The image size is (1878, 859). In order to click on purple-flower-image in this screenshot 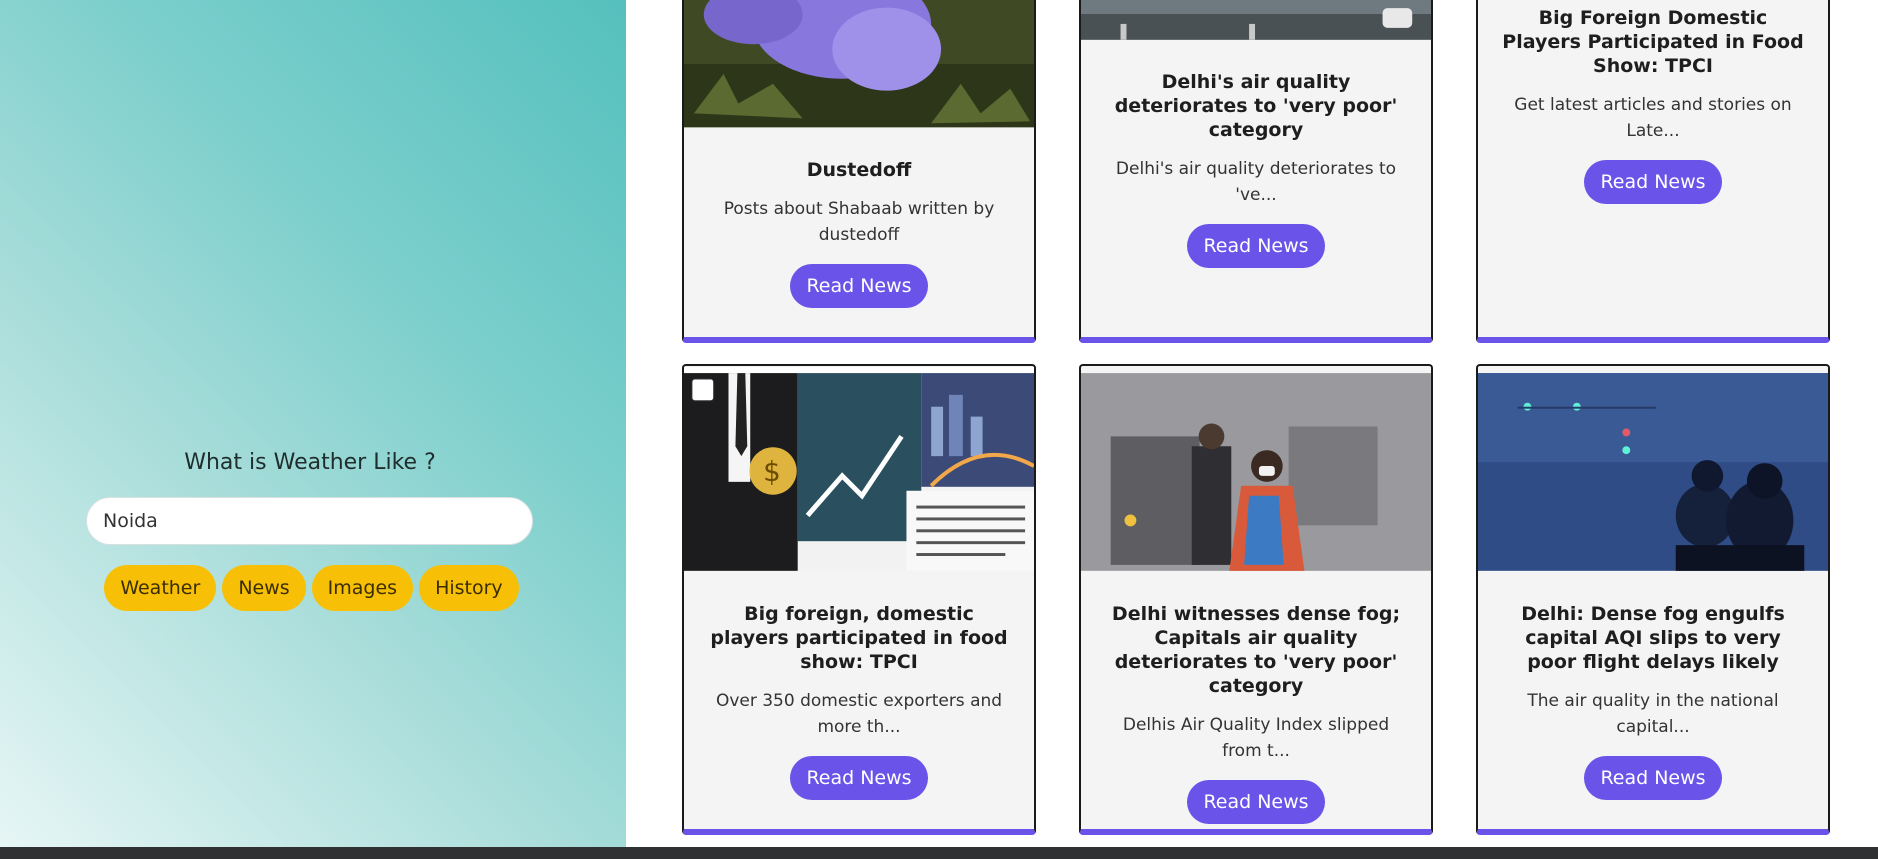, I will do `click(859, 64)`.